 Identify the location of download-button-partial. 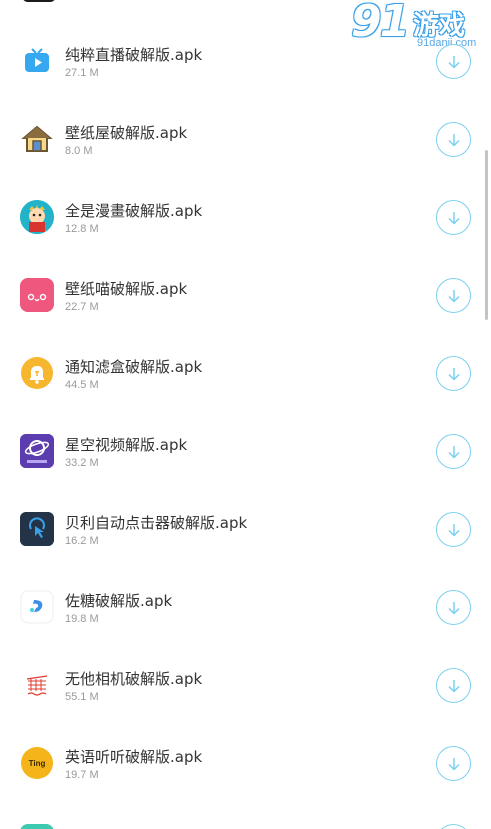
(453, 826).